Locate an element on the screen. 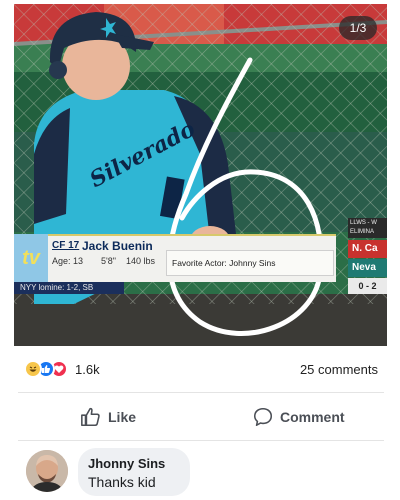  player-weight: 140 lbs is located at coordinates (141, 261).